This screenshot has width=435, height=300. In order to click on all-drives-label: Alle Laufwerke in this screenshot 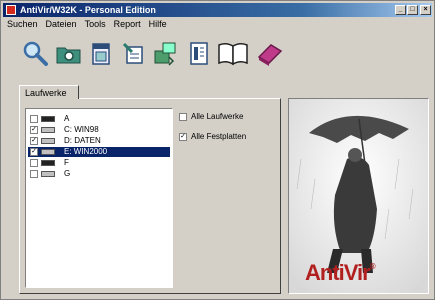, I will do `click(217, 116)`.